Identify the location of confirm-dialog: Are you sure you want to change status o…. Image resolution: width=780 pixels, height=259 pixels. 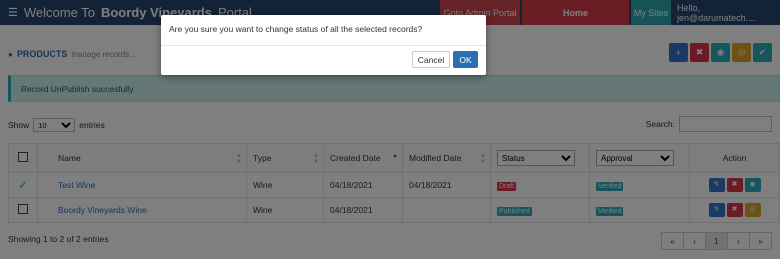
(323, 45).